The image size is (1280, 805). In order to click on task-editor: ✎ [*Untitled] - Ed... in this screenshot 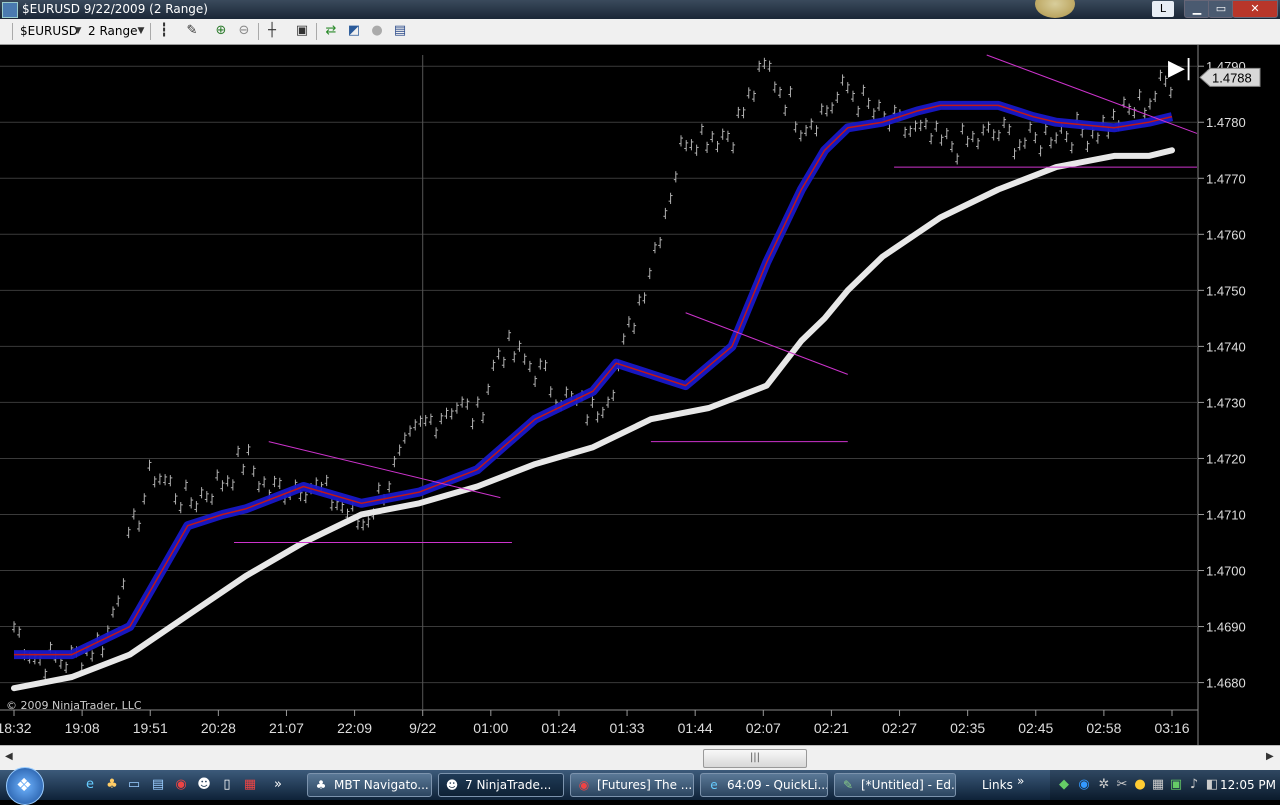, I will do `click(895, 785)`.